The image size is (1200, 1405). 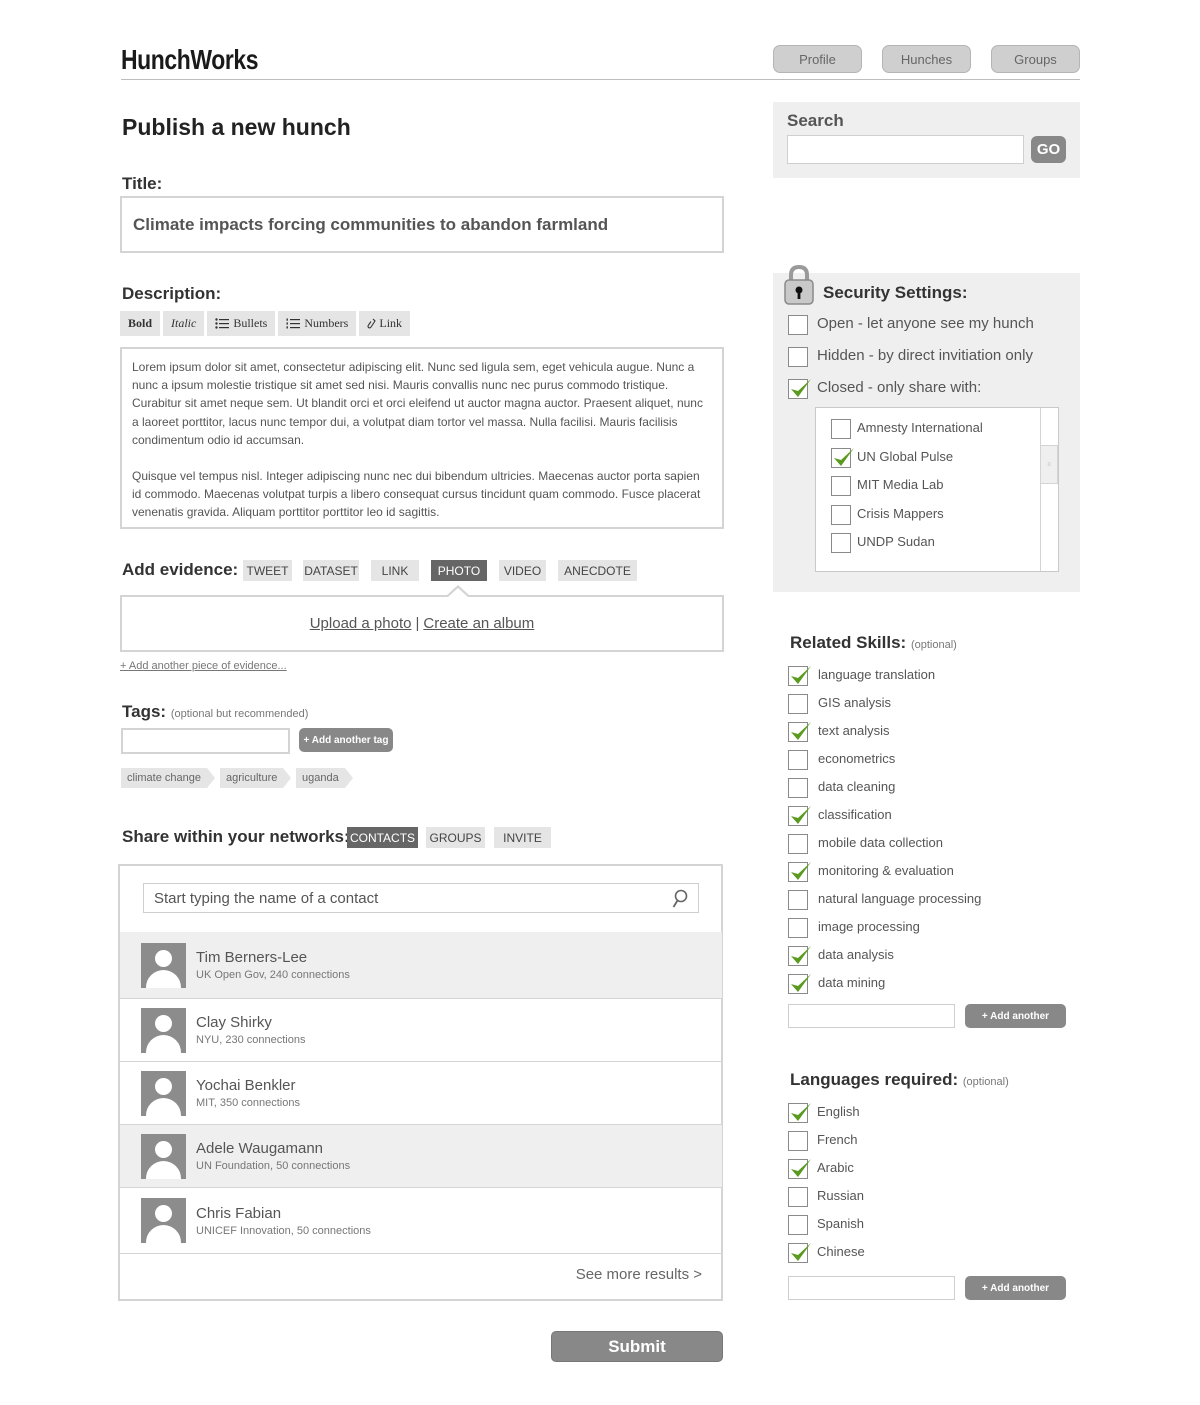 I want to click on language-input, so click(x=871, y=1288).